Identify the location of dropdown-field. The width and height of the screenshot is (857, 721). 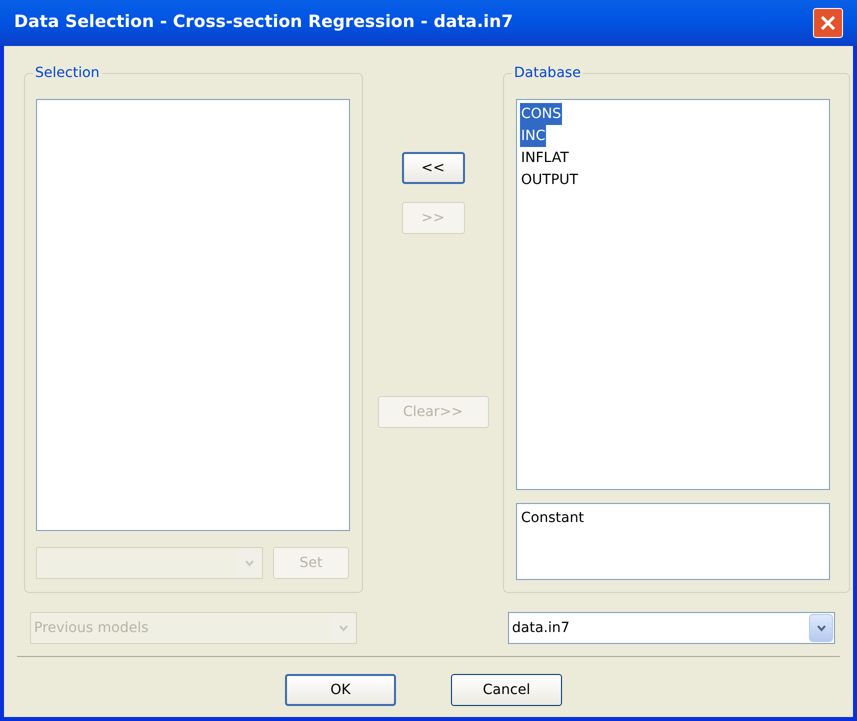
(149, 563).